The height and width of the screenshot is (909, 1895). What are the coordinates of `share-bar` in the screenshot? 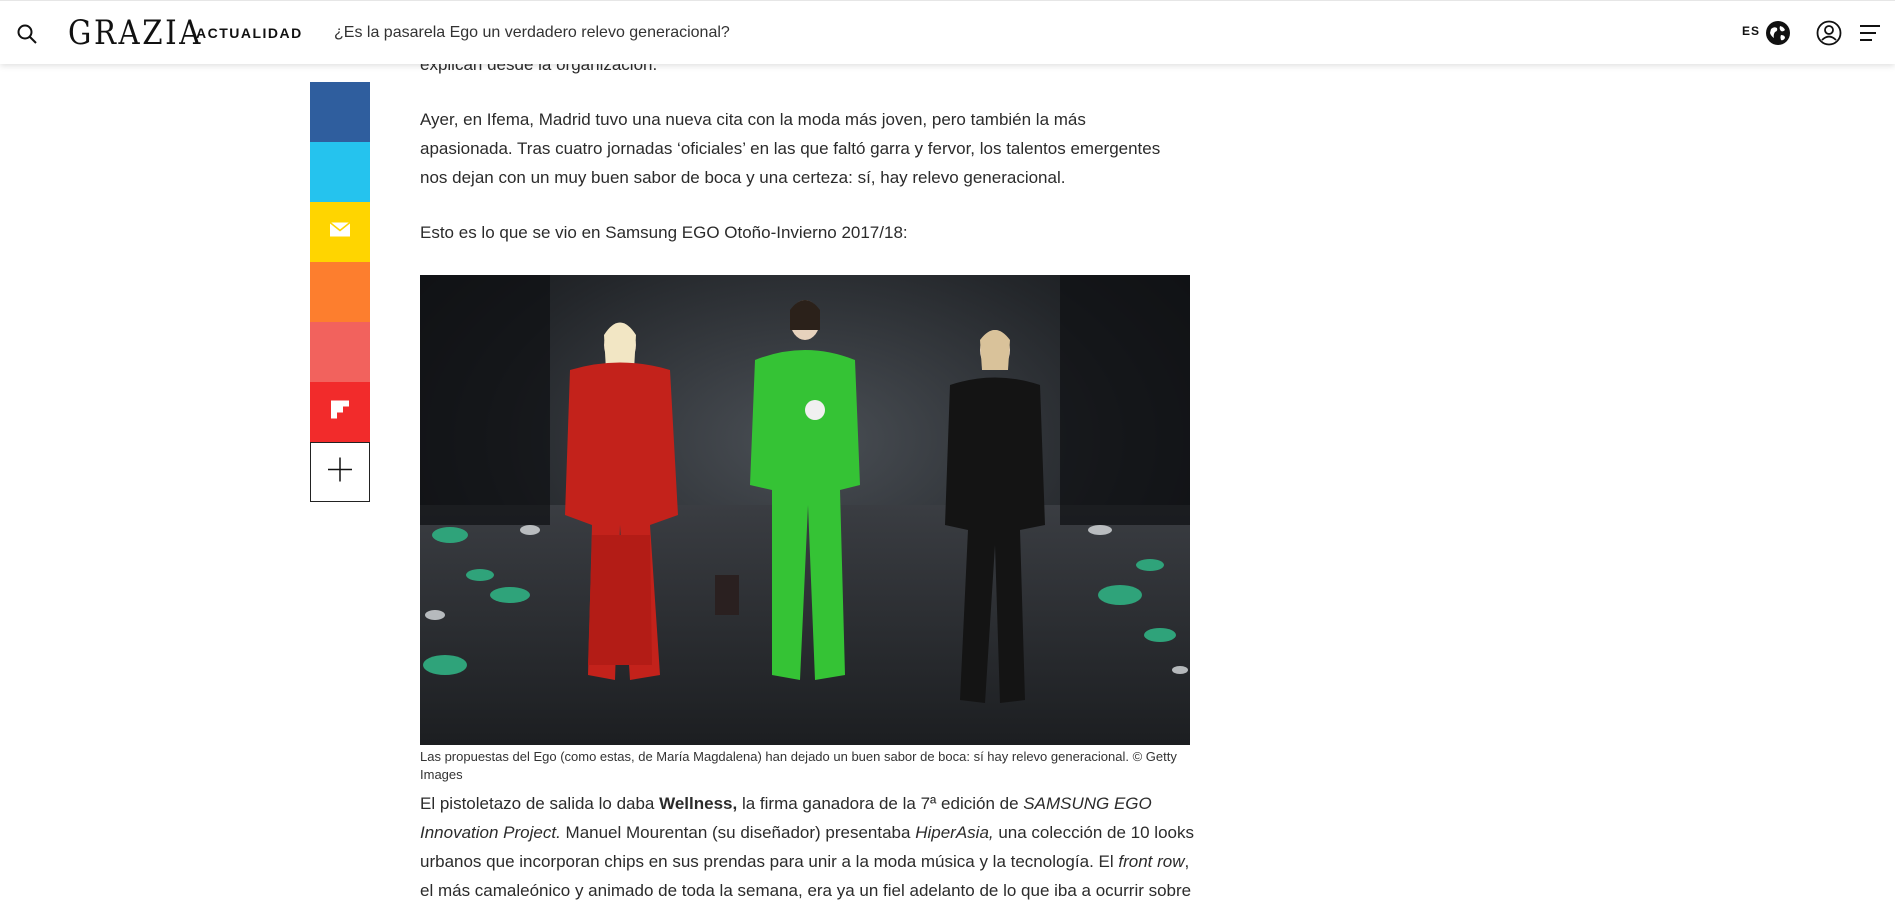 It's located at (340, 292).